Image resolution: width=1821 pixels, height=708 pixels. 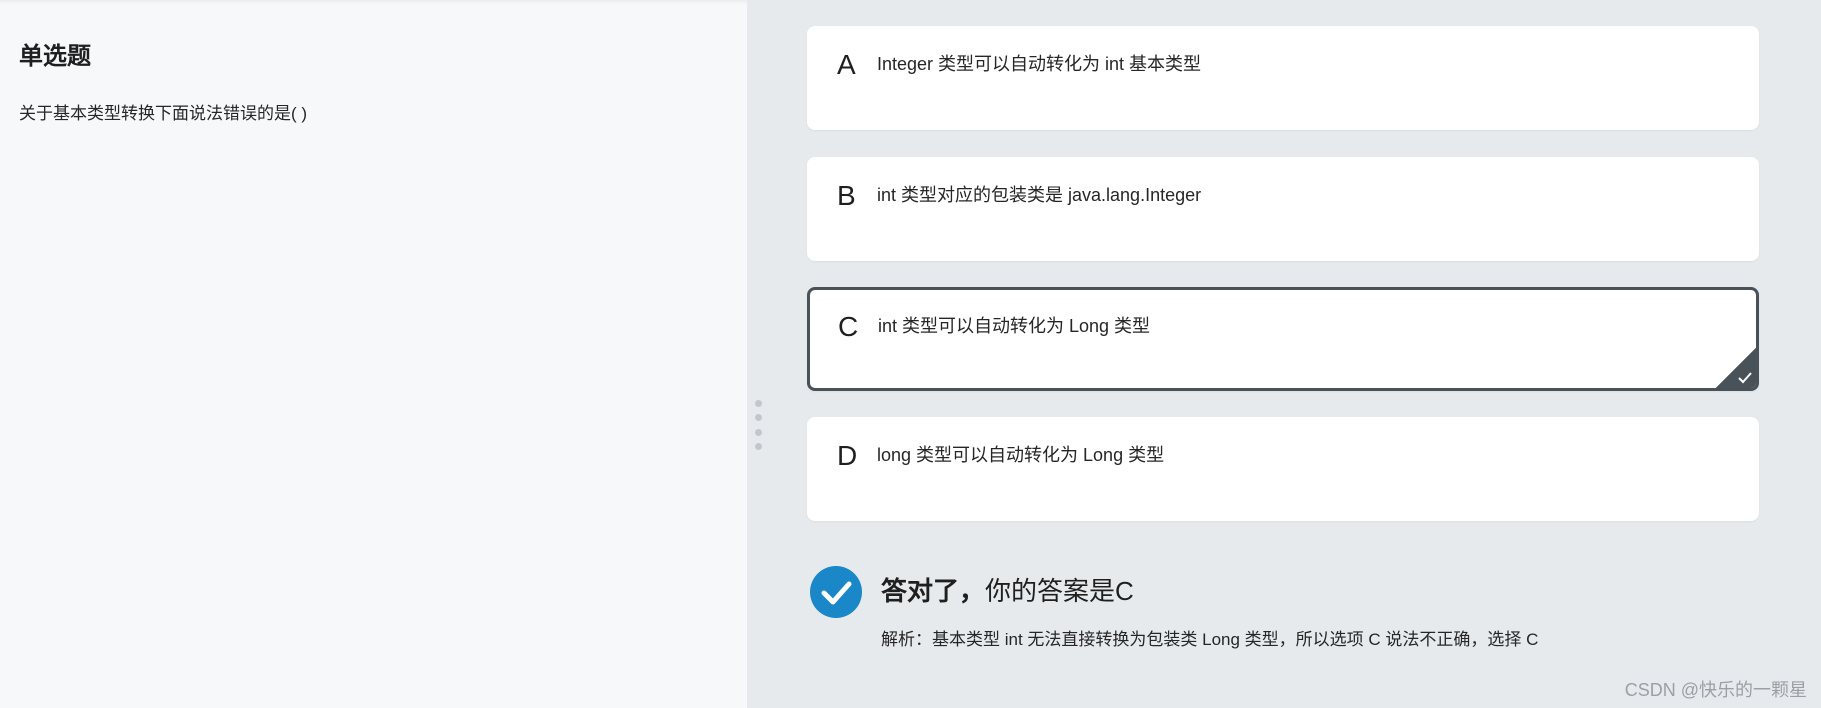 I want to click on option-letter: C, so click(x=848, y=326).